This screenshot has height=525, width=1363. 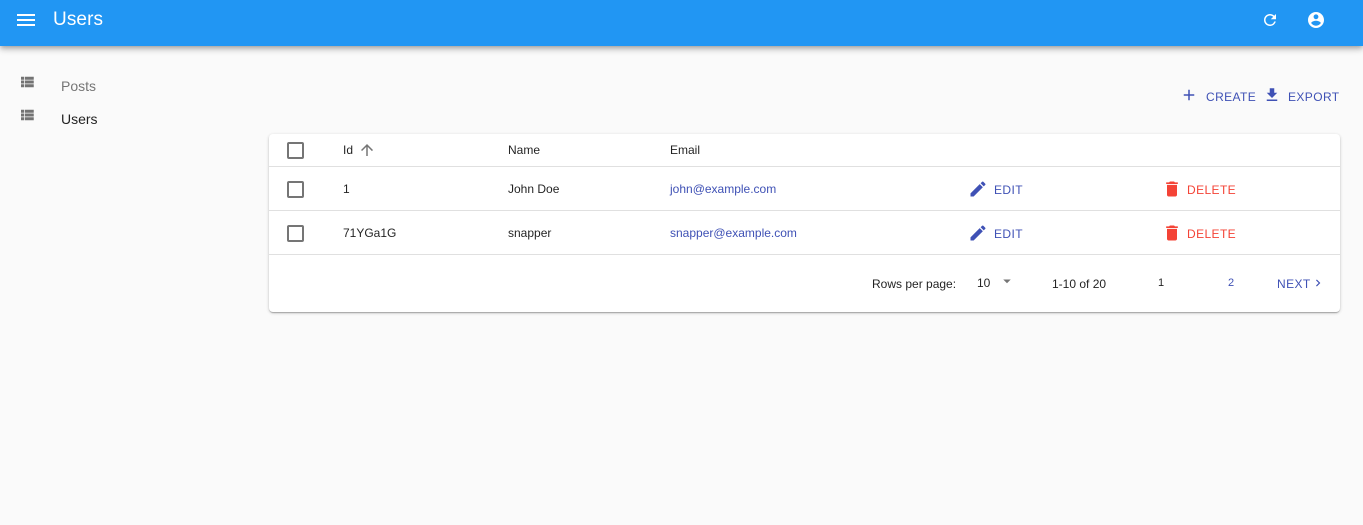 I want to click on cell-id: 71YGa1G, so click(x=370, y=233).